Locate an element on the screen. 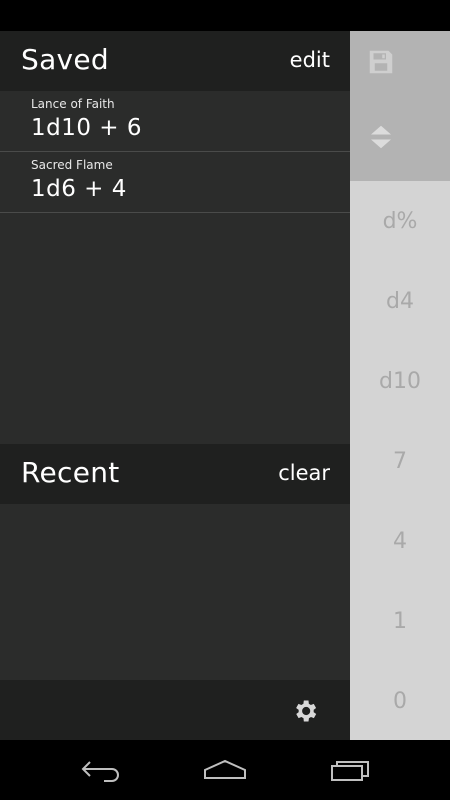 Image resolution: width=450 pixels, height=800 pixels. key-d10: d10 is located at coordinates (400, 381).